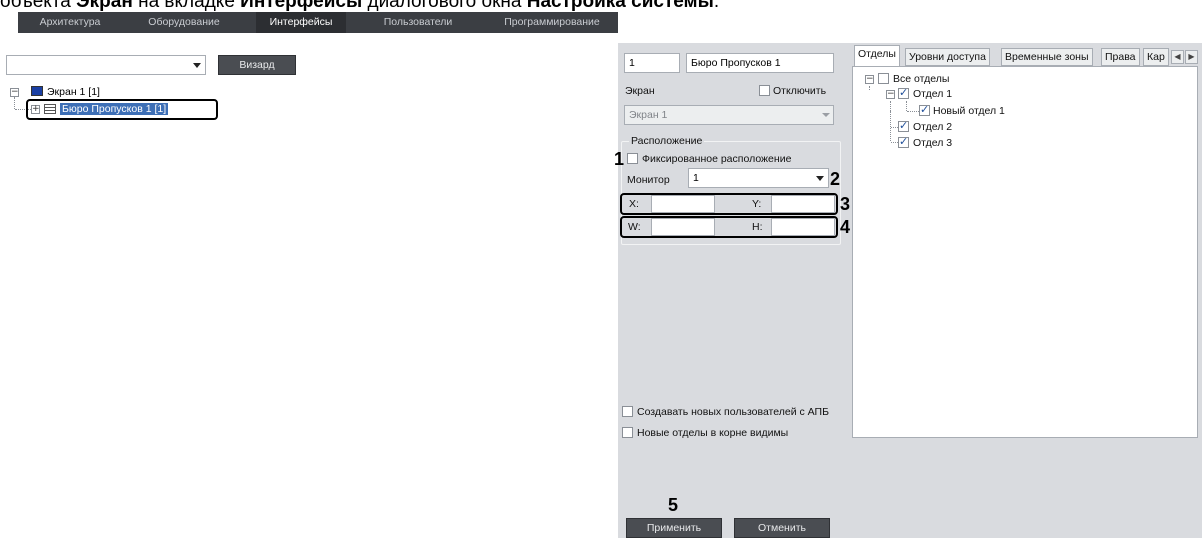 The width and height of the screenshot is (1202, 538). I want to click on w-input, so click(683, 227).